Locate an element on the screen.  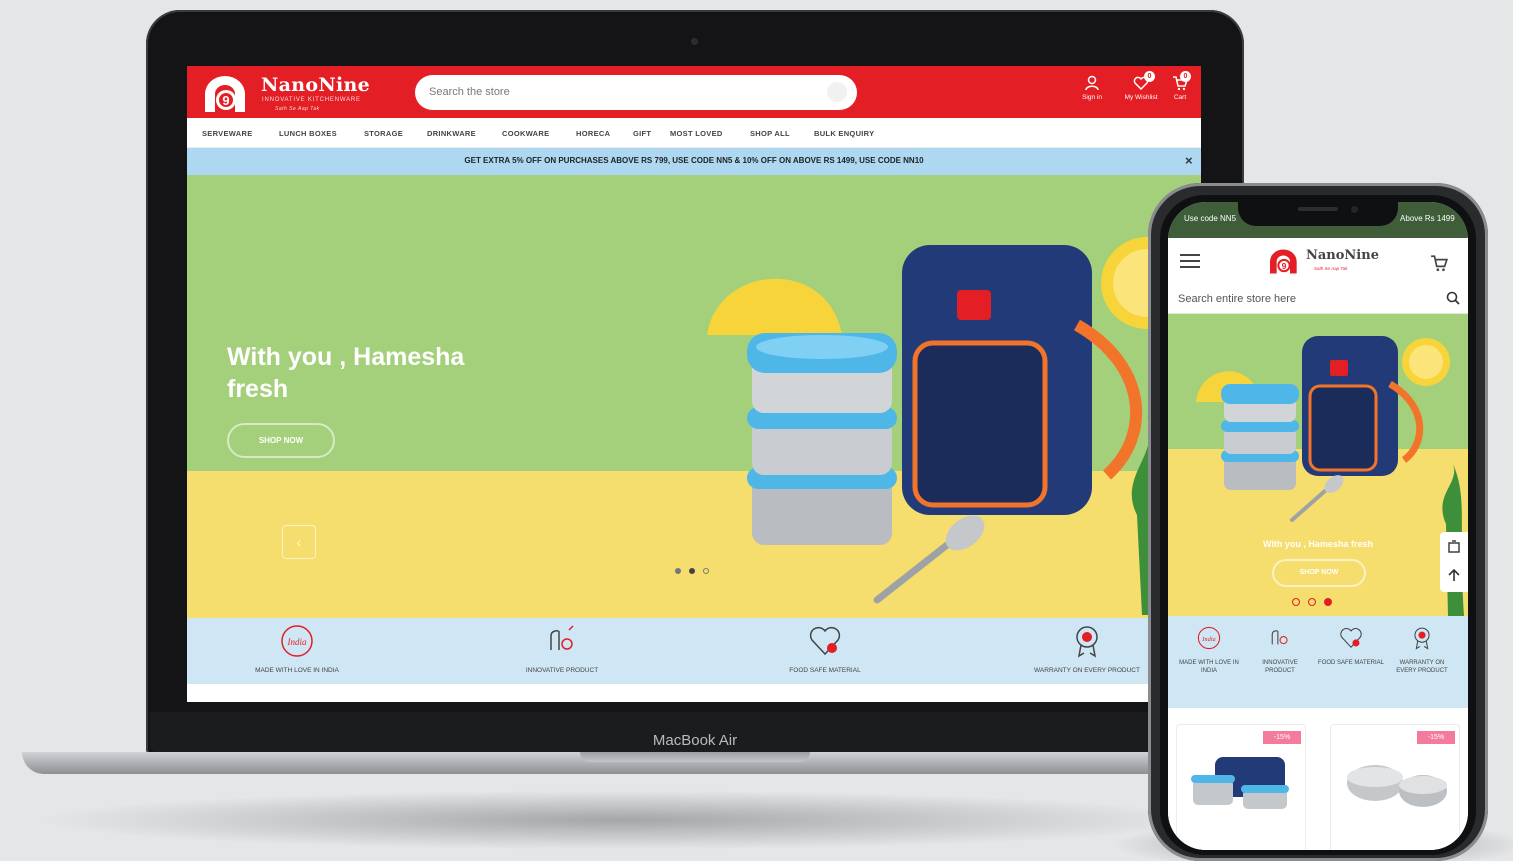
phone-product-grid: -15% -15% is located at coordinates (1318, 779).